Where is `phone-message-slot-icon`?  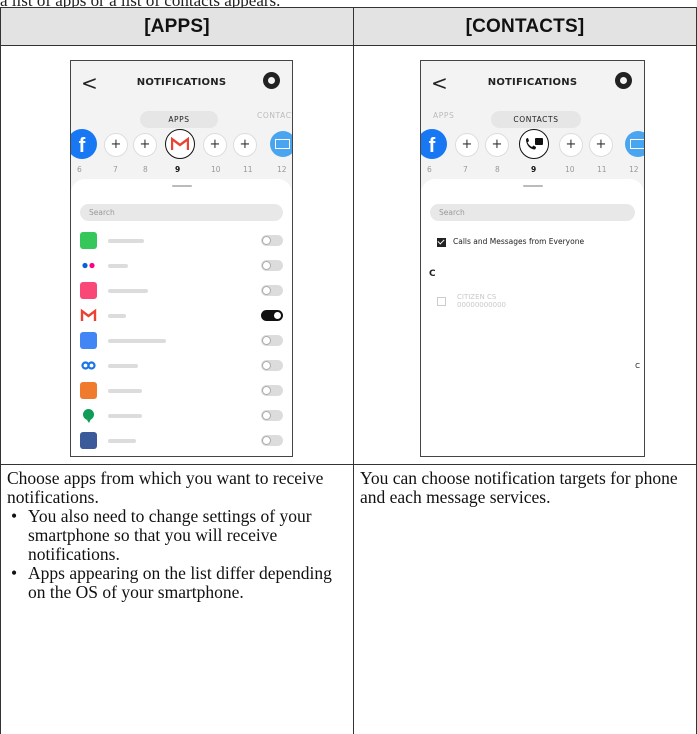 phone-message-slot-icon is located at coordinates (534, 144).